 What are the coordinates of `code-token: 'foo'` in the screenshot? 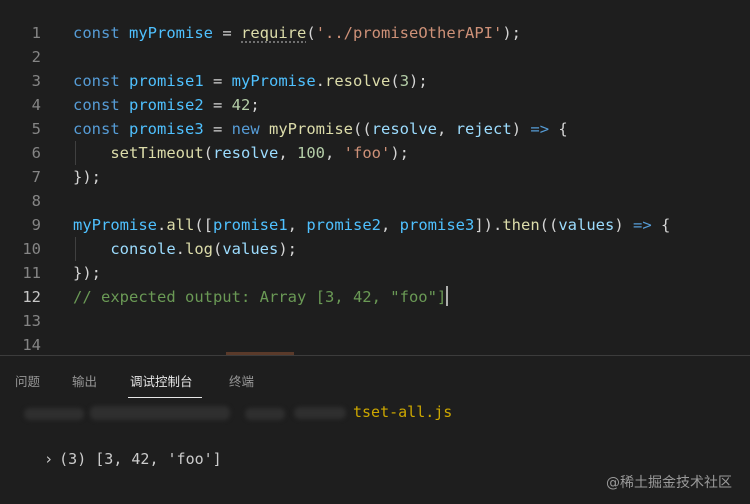 It's located at (367, 153).